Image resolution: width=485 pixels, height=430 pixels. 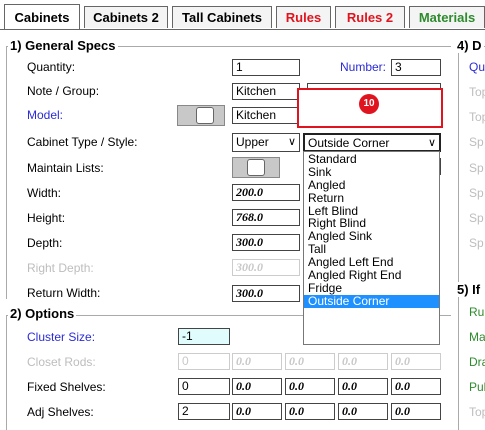 I want to click on model-label: Model:, so click(x=45, y=115).